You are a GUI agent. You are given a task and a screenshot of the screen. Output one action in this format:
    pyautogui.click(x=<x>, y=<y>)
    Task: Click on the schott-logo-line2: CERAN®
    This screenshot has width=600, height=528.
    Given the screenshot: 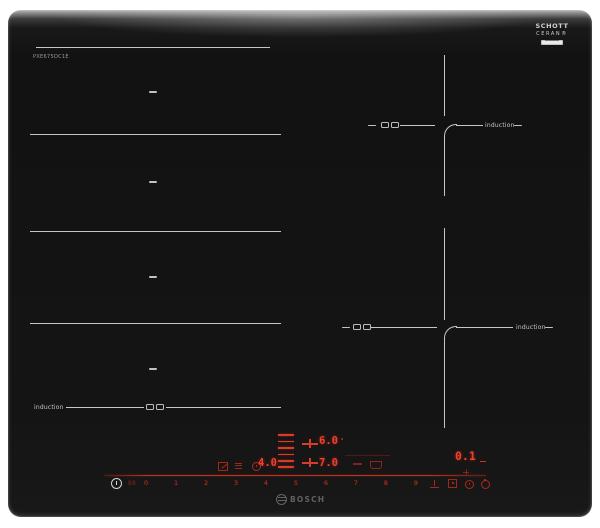 What is the action you would take?
    pyautogui.click(x=552, y=34)
    